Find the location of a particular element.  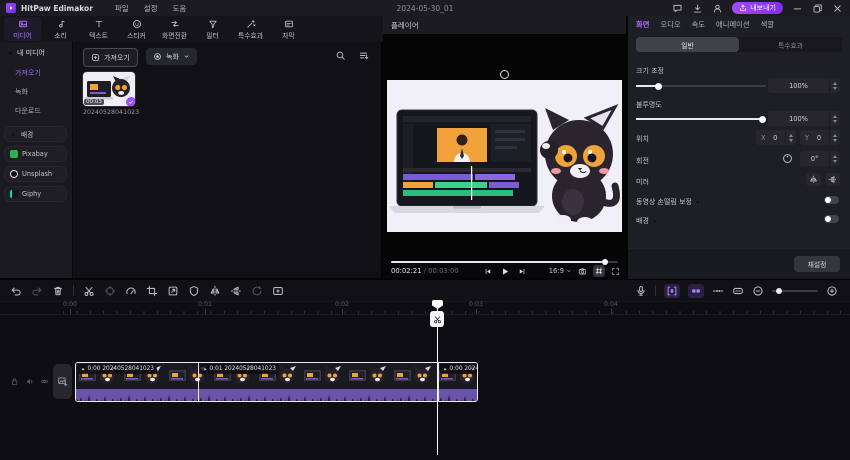

crop-icon is located at coordinates (152, 291).